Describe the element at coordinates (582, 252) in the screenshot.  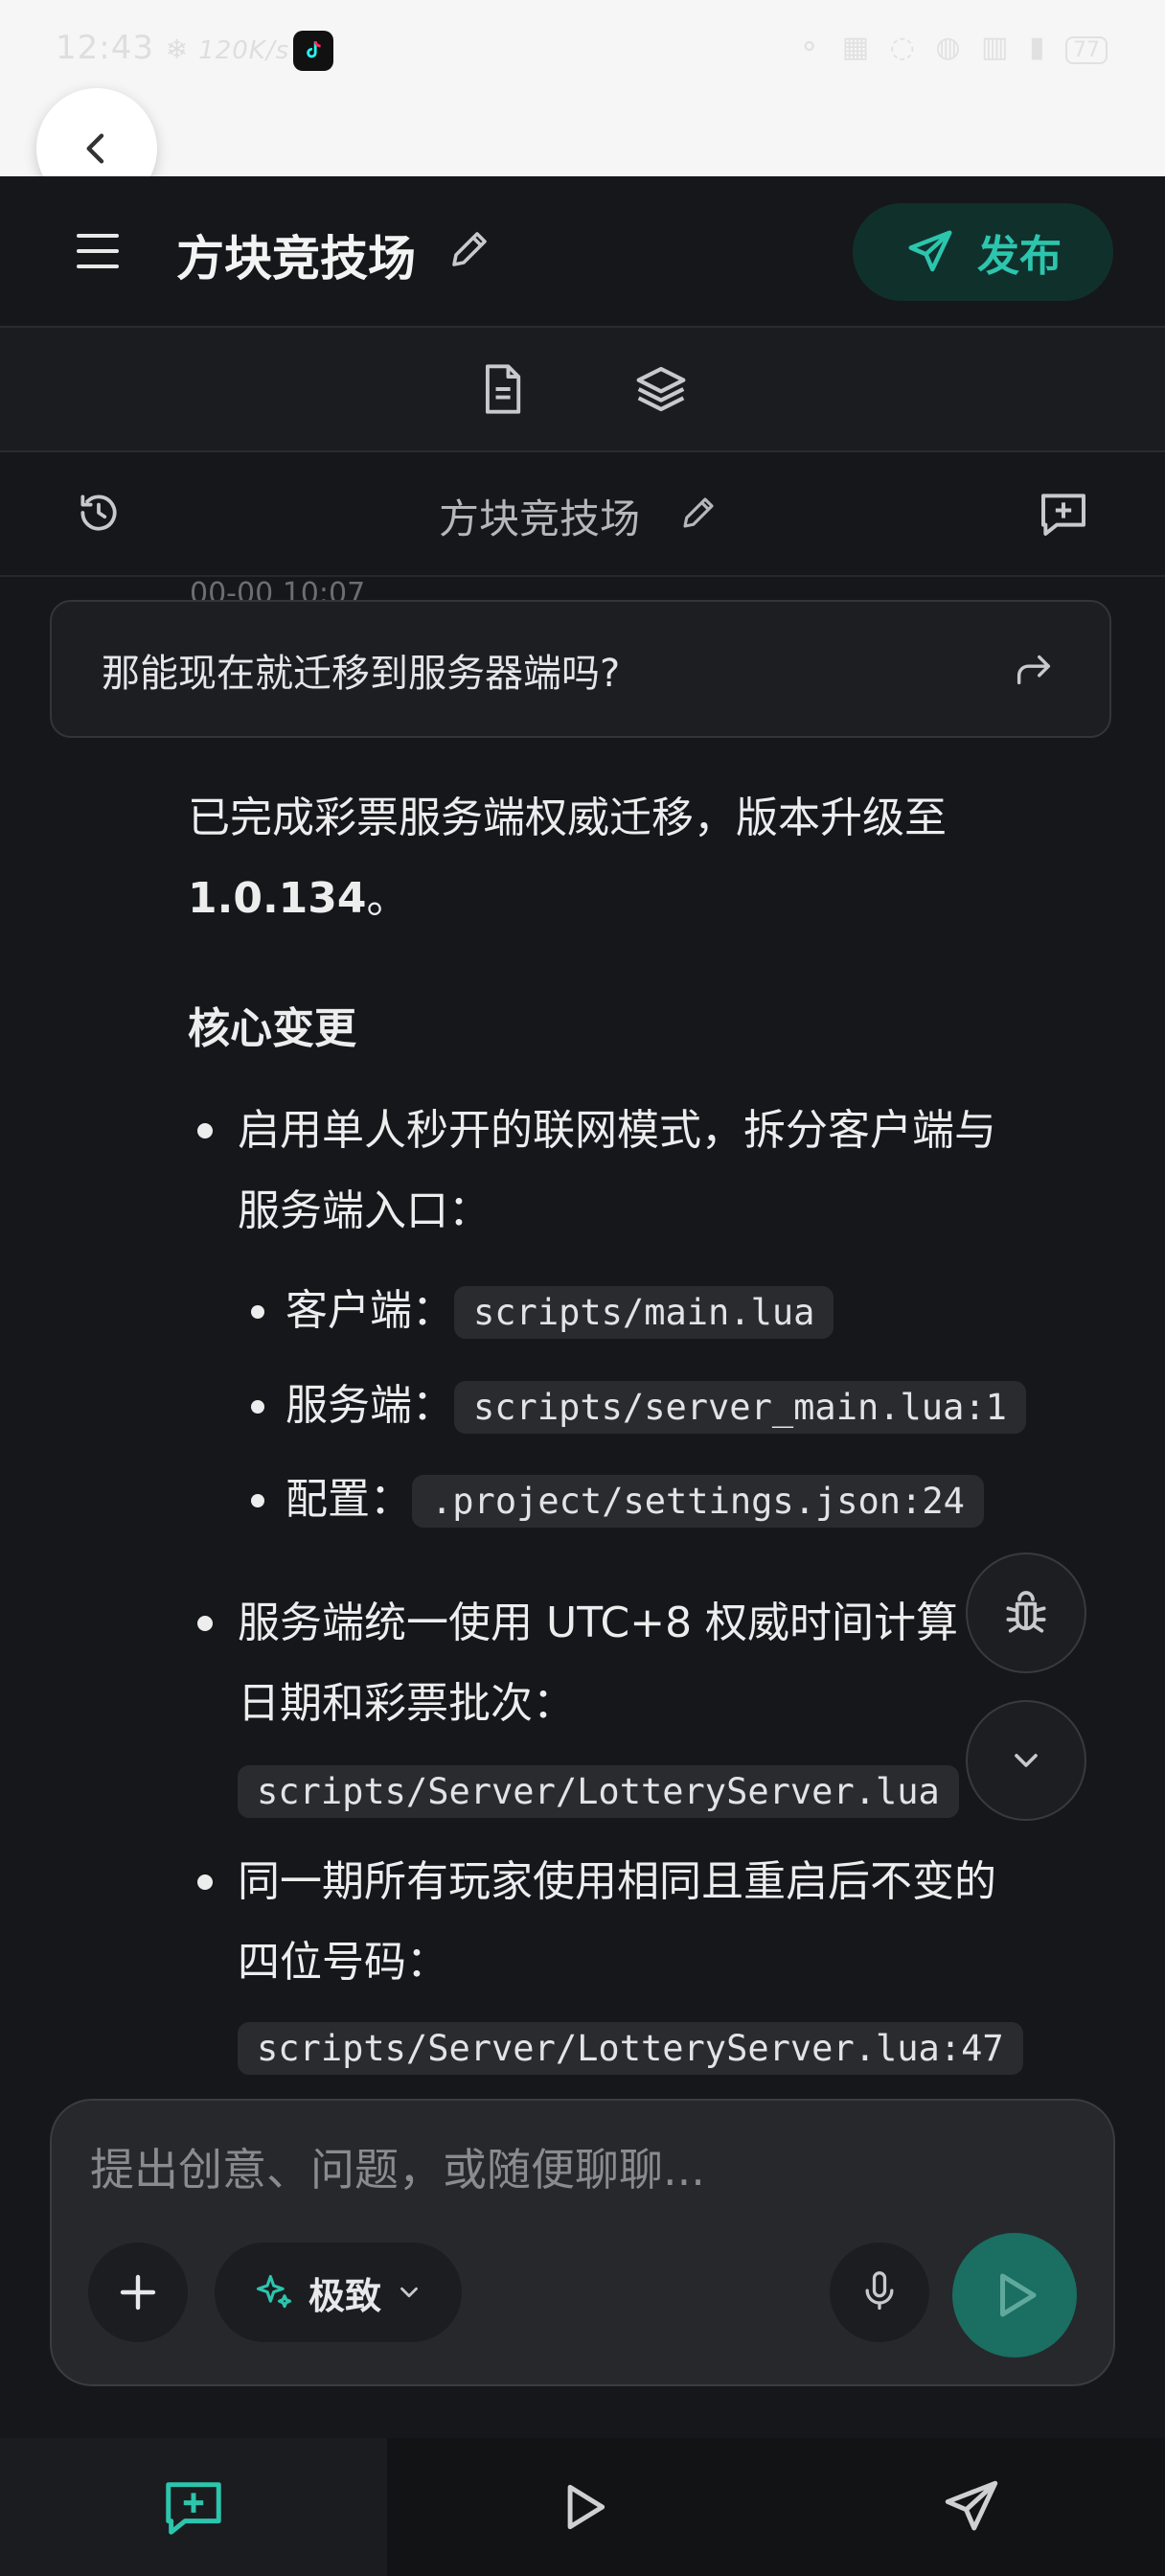
I see `app-header: 方块竞技场 发布` at that location.